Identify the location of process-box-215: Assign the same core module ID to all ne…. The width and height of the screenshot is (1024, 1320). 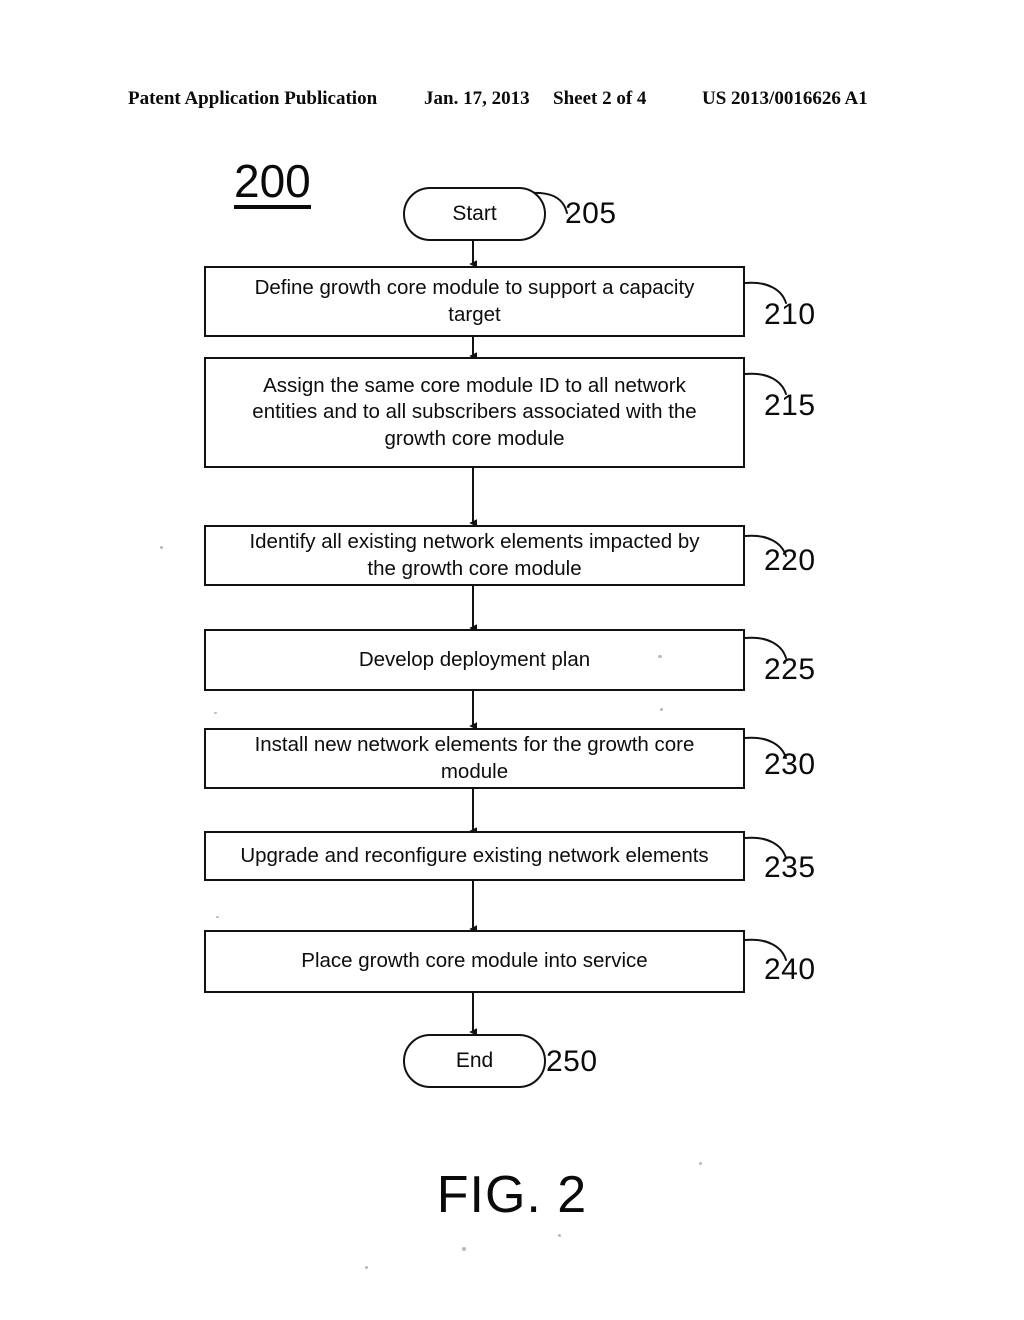
(474, 412).